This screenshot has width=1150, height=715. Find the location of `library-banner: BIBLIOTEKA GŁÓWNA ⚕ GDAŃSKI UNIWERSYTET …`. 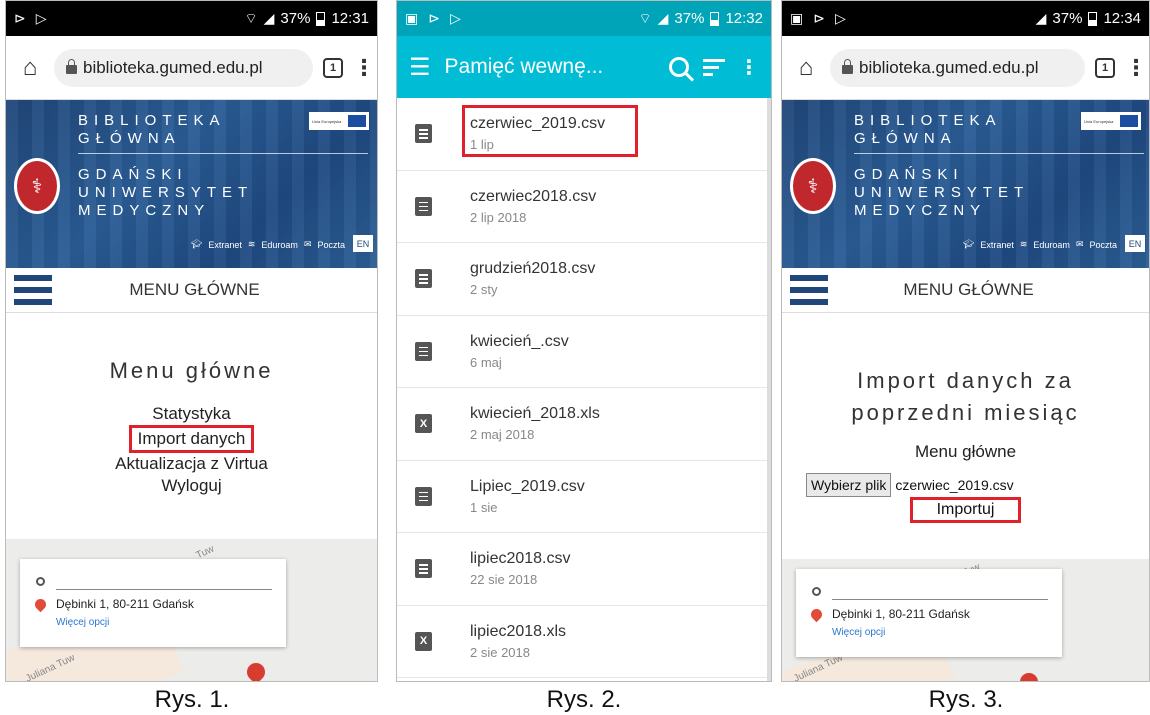

library-banner: BIBLIOTEKA GŁÓWNA ⚕ GDAŃSKI UNIWERSYTET … is located at coordinates (191, 184).